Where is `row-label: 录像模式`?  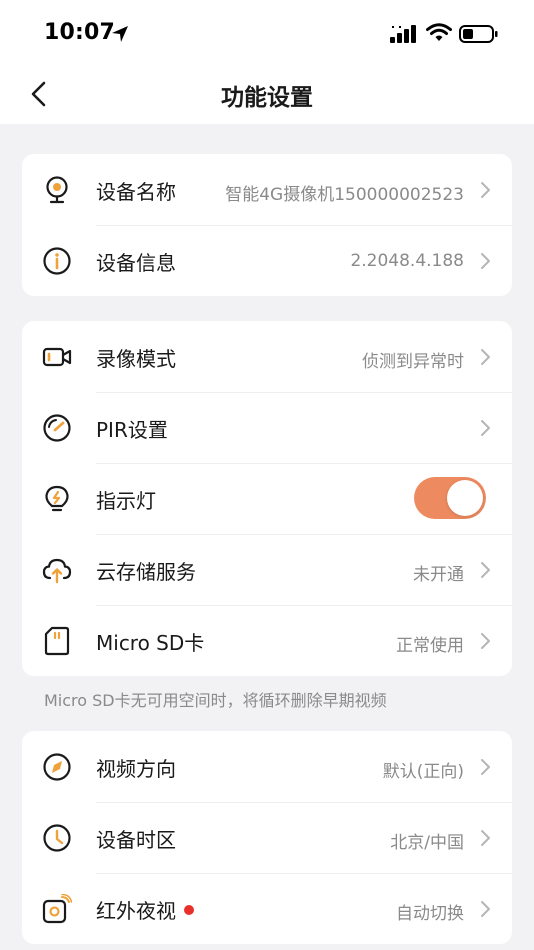 row-label: 录像模式 is located at coordinates (136, 359).